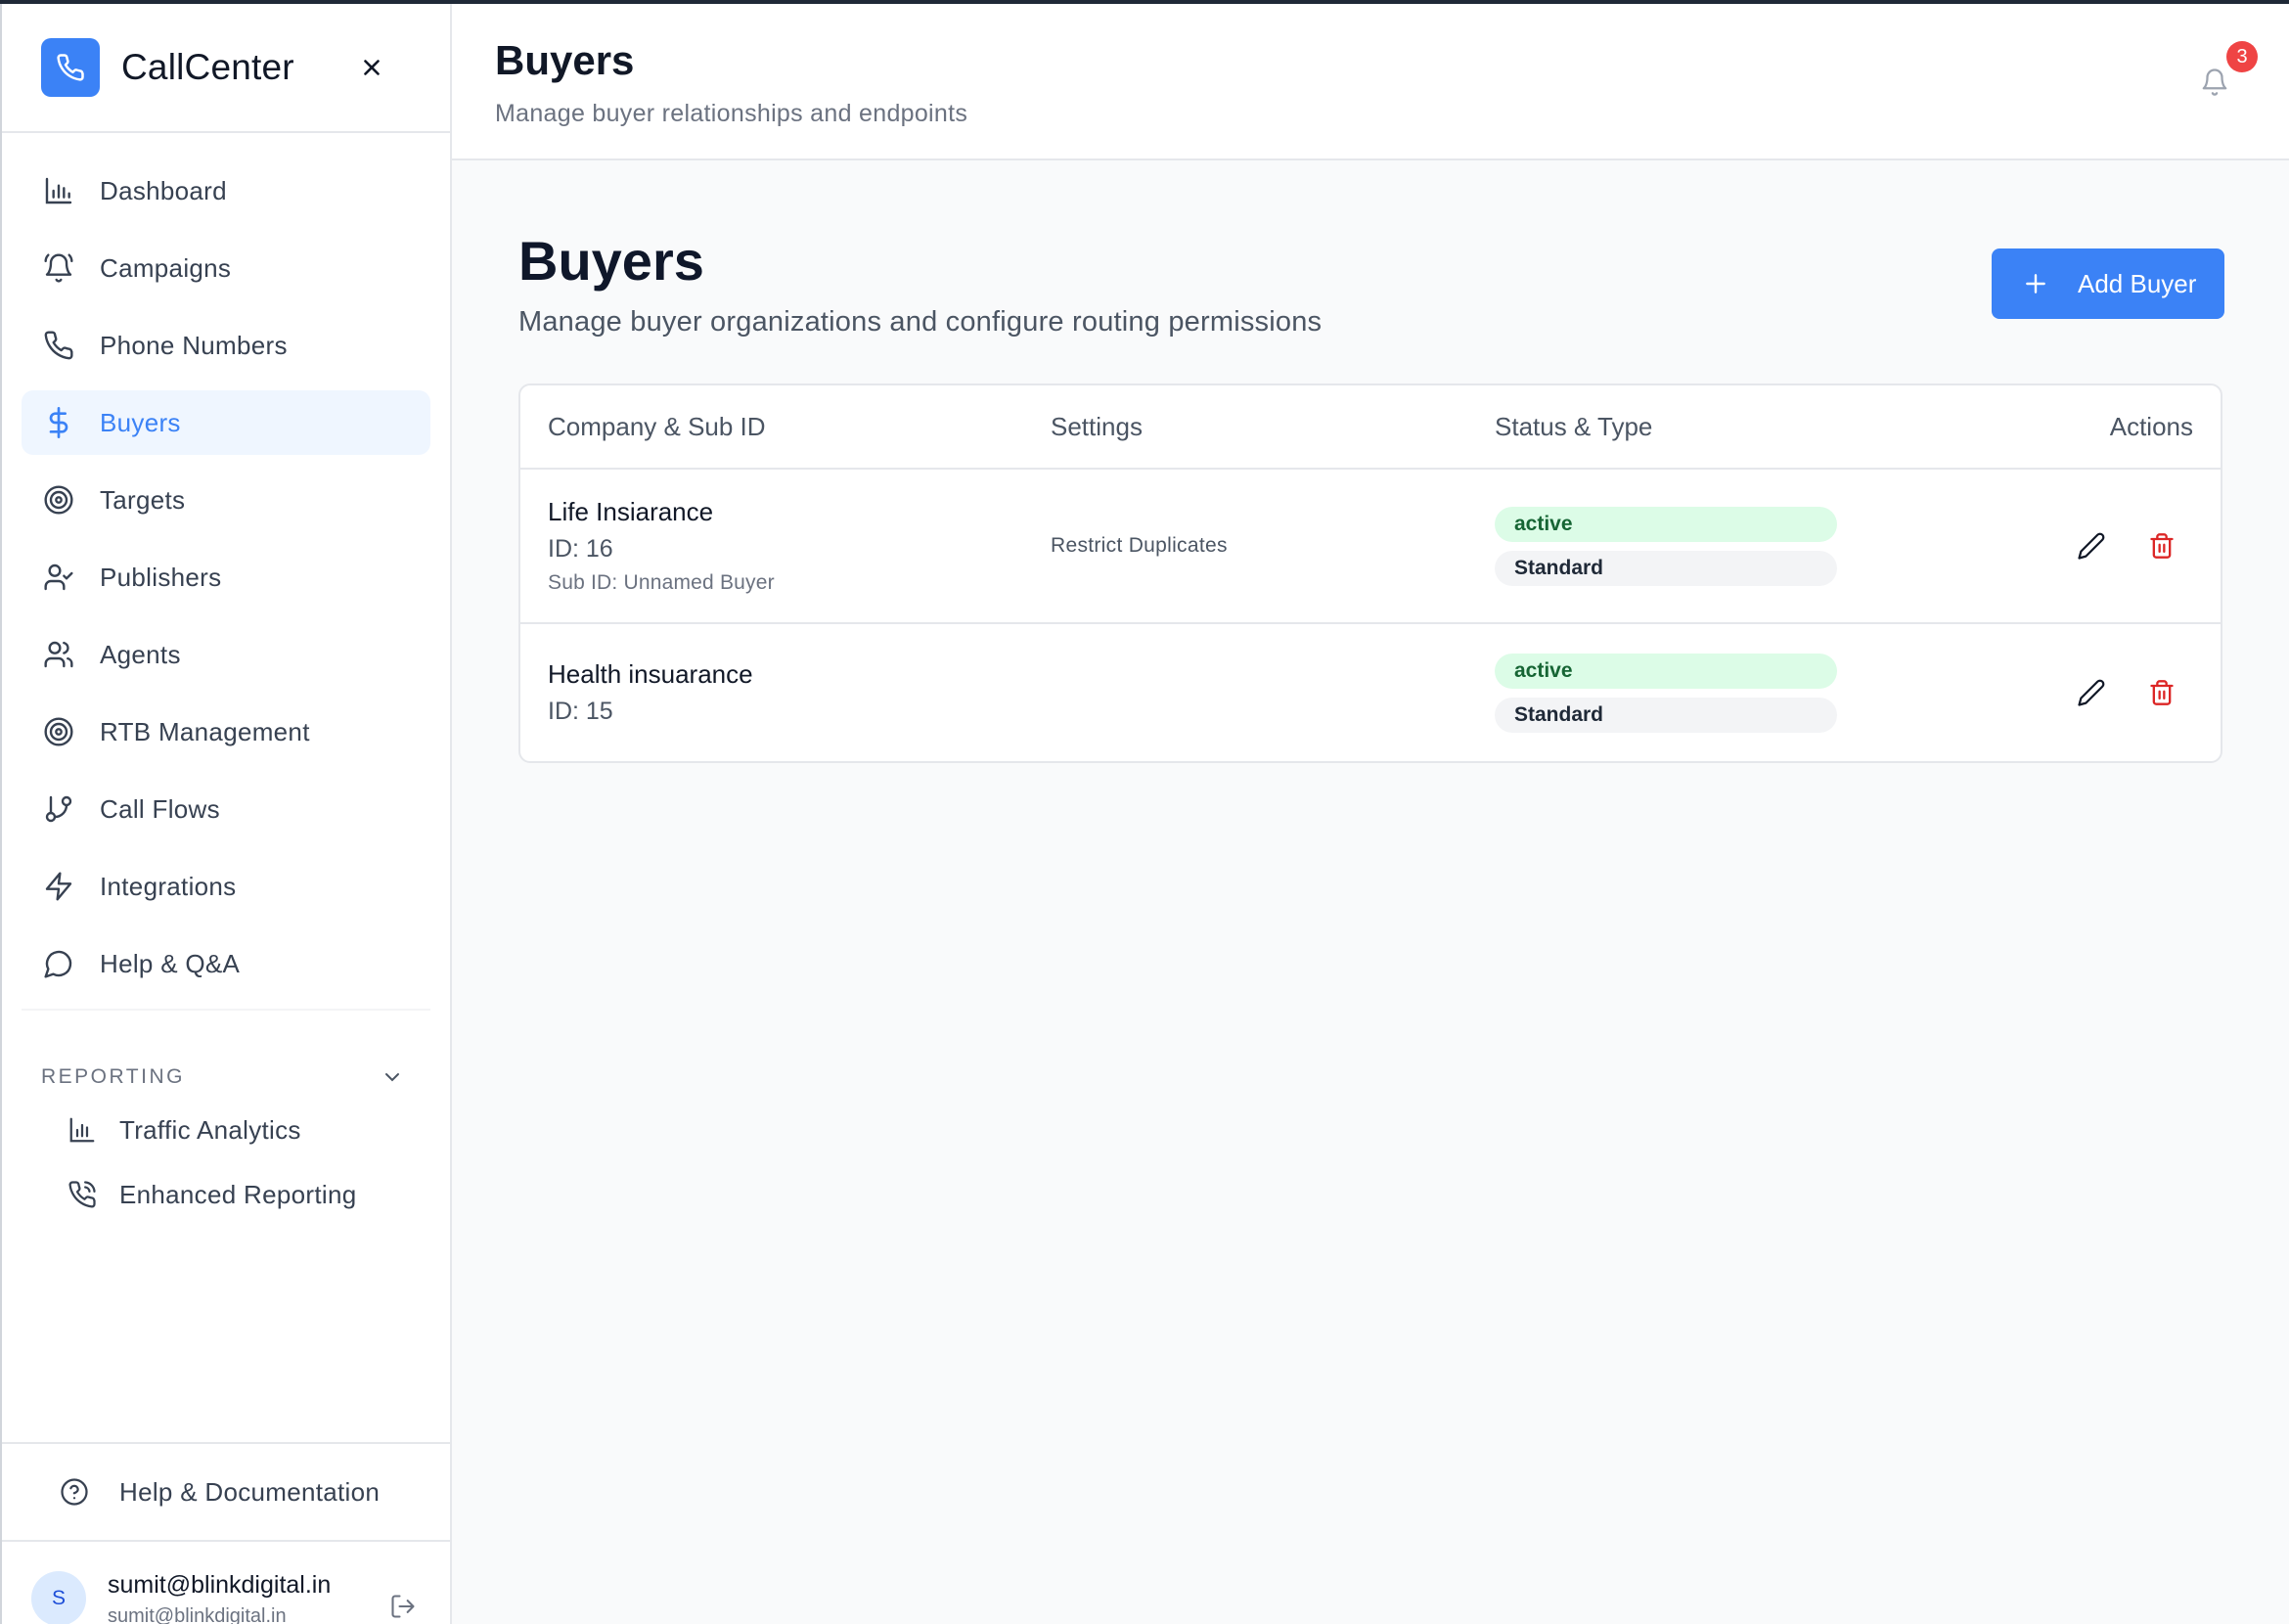  Describe the element at coordinates (731, 113) in the screenshot. I see `header-subtitle: Manage buyer relationships and endpoints` at that location.